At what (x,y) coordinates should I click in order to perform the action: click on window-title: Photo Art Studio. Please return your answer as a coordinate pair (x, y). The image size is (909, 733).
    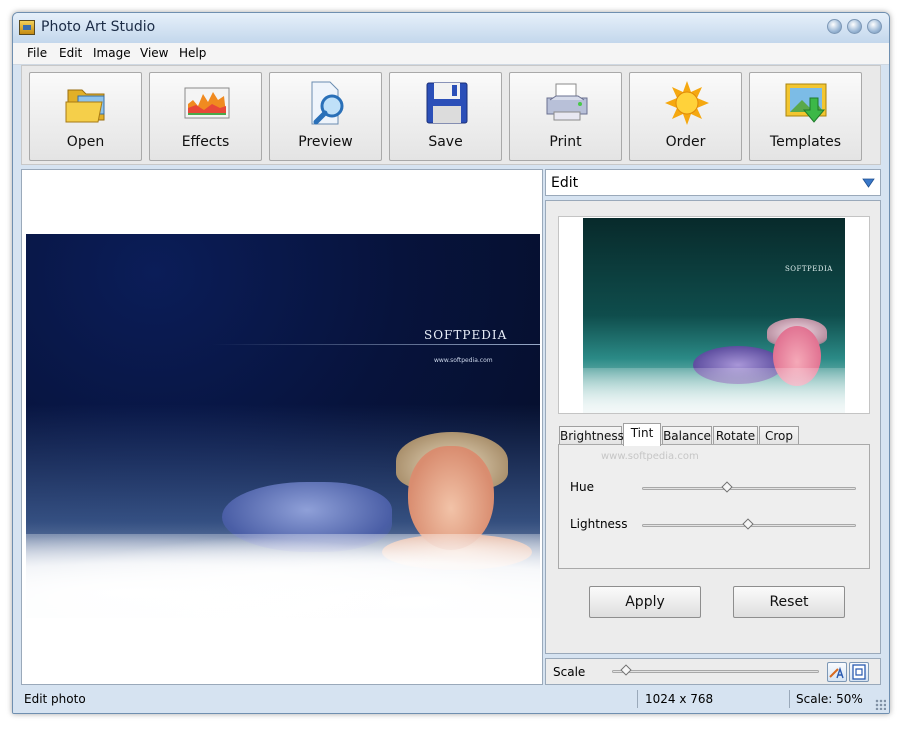
    Looking at the image, I should click on (98, 27).